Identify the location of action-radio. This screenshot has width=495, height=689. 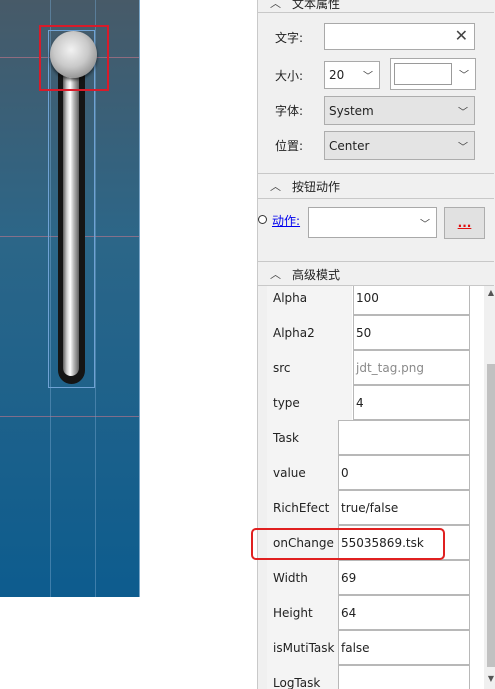
(262, 219).